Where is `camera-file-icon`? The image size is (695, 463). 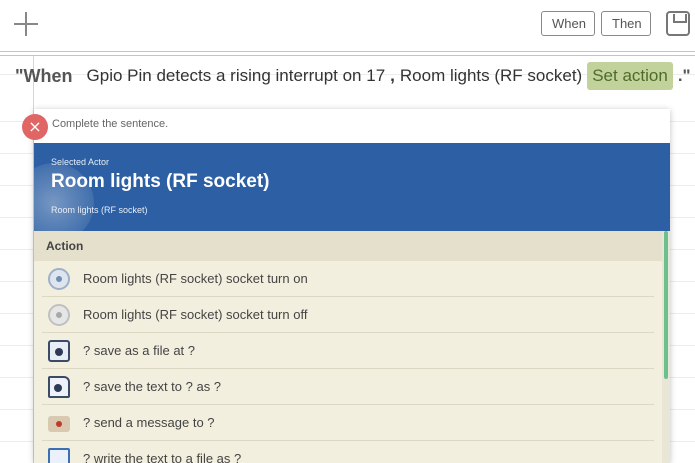 camera-file-icon is located at coordinates (59, 350).